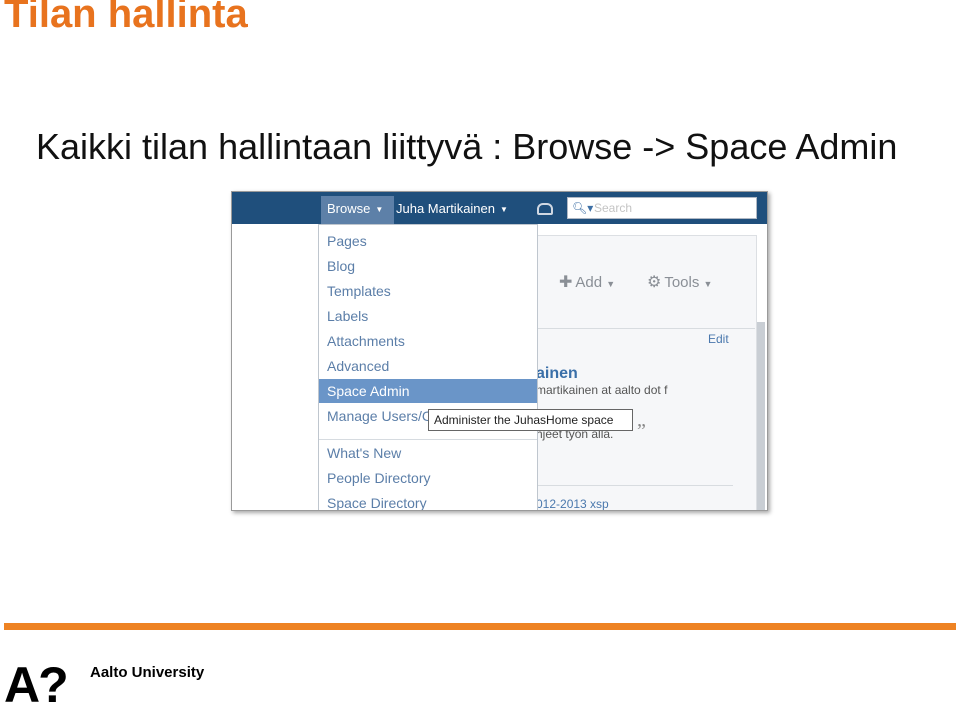  I want to click on menu-item-attachments: Attachments, so click(428, 341).